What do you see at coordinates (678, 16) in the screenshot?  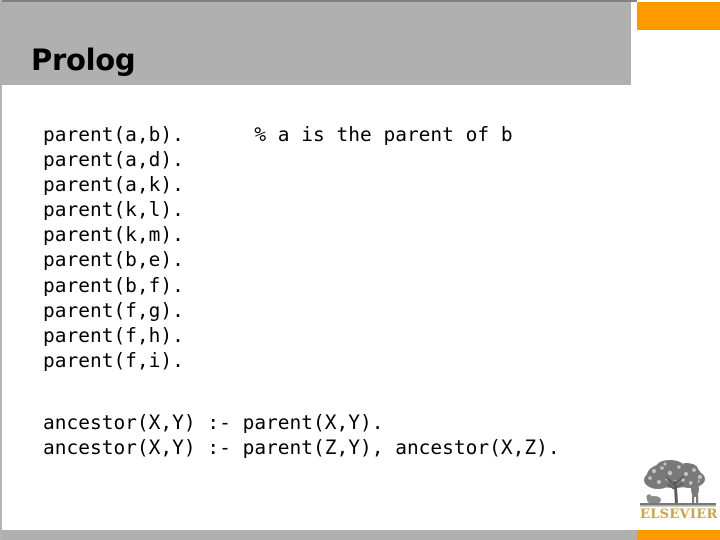 I see `accent-block-top` at bounding box center [678, 16].